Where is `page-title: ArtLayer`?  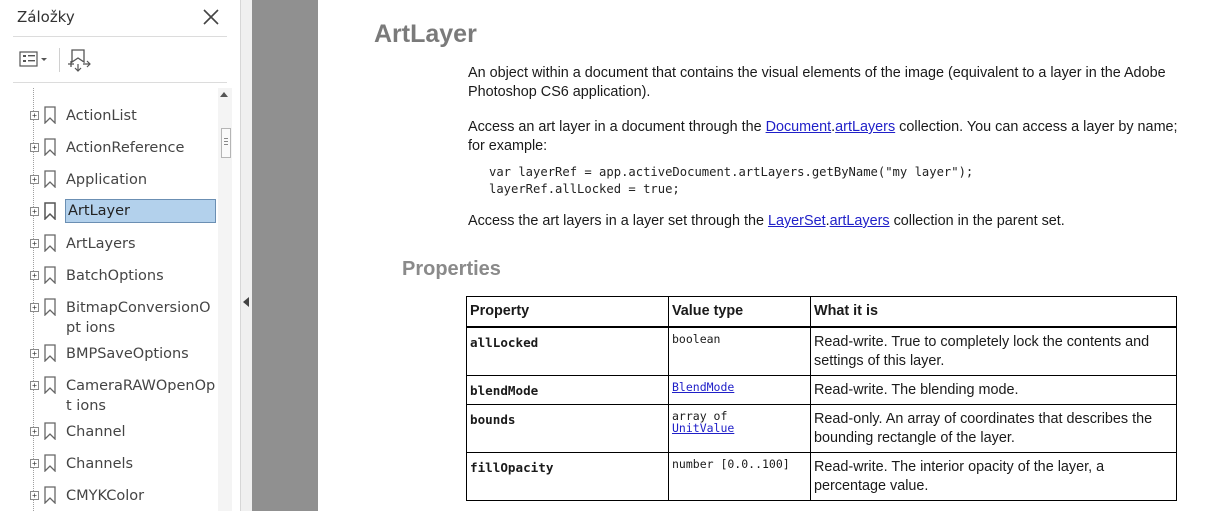
page-title: ArtLayer is located at coordinates (425, 34).